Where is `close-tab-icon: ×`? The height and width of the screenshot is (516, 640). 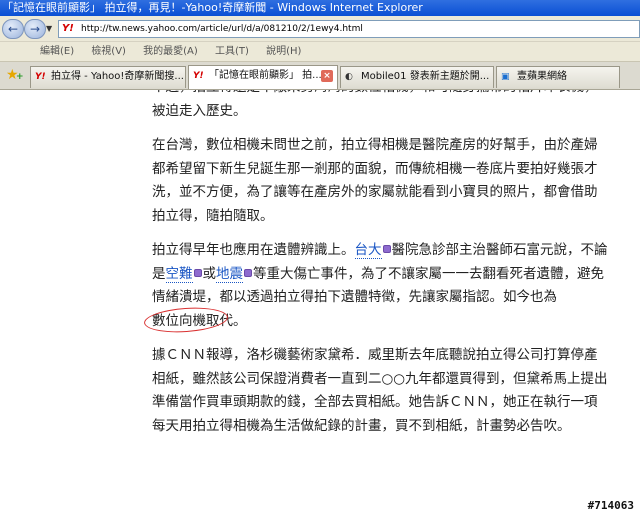
close-tab-icon: × is located at coordinates (327, 76).